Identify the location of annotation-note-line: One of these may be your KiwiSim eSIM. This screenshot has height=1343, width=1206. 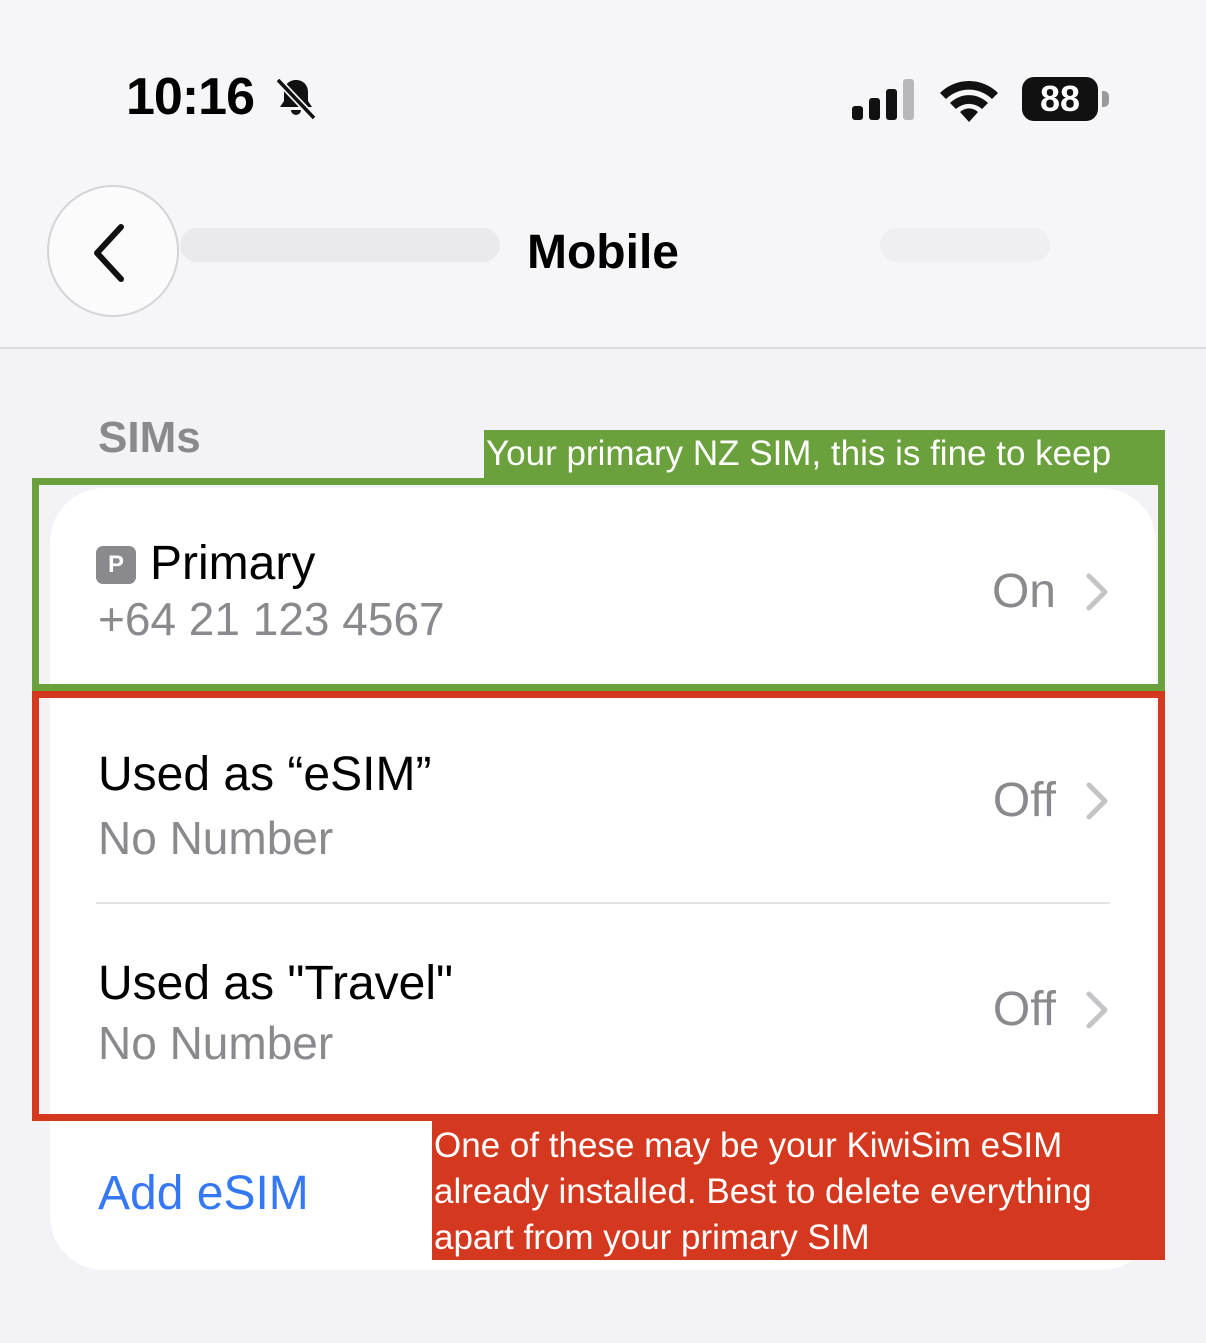
(748, 1145).